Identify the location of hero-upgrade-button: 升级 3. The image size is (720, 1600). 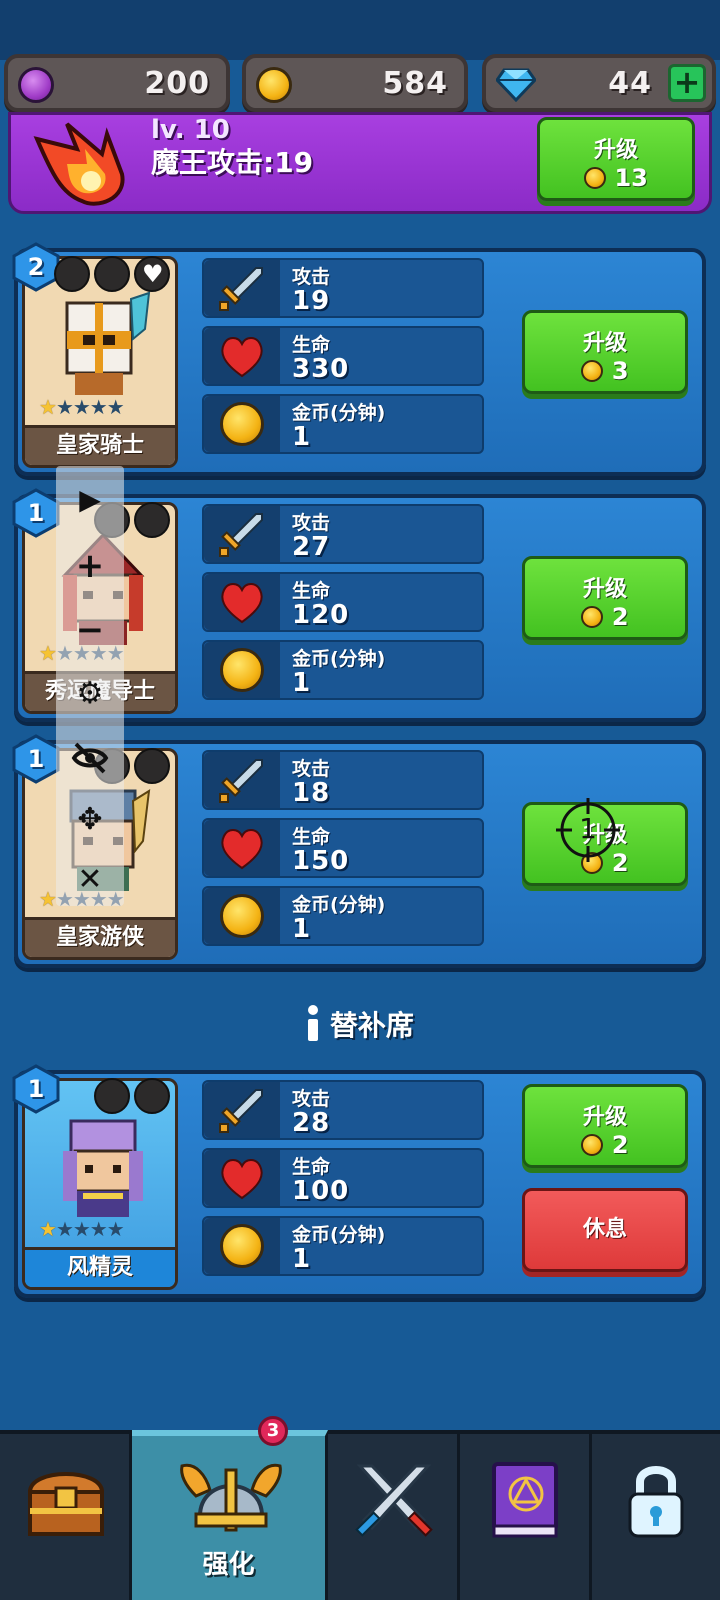
(605, 352).